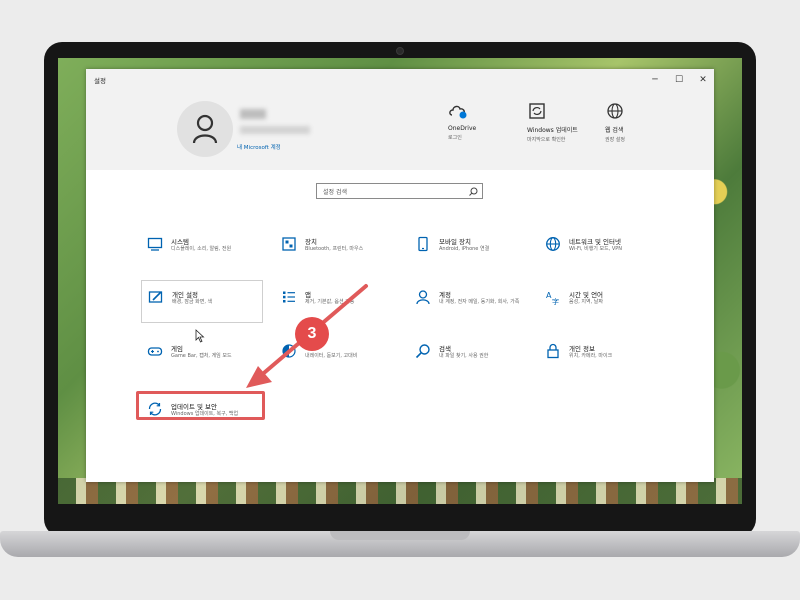  Describe the element at coordinates (330, 302) in the screenshot. I see `category-desc: 제거, 기본값, 옵션 기능` at that location.